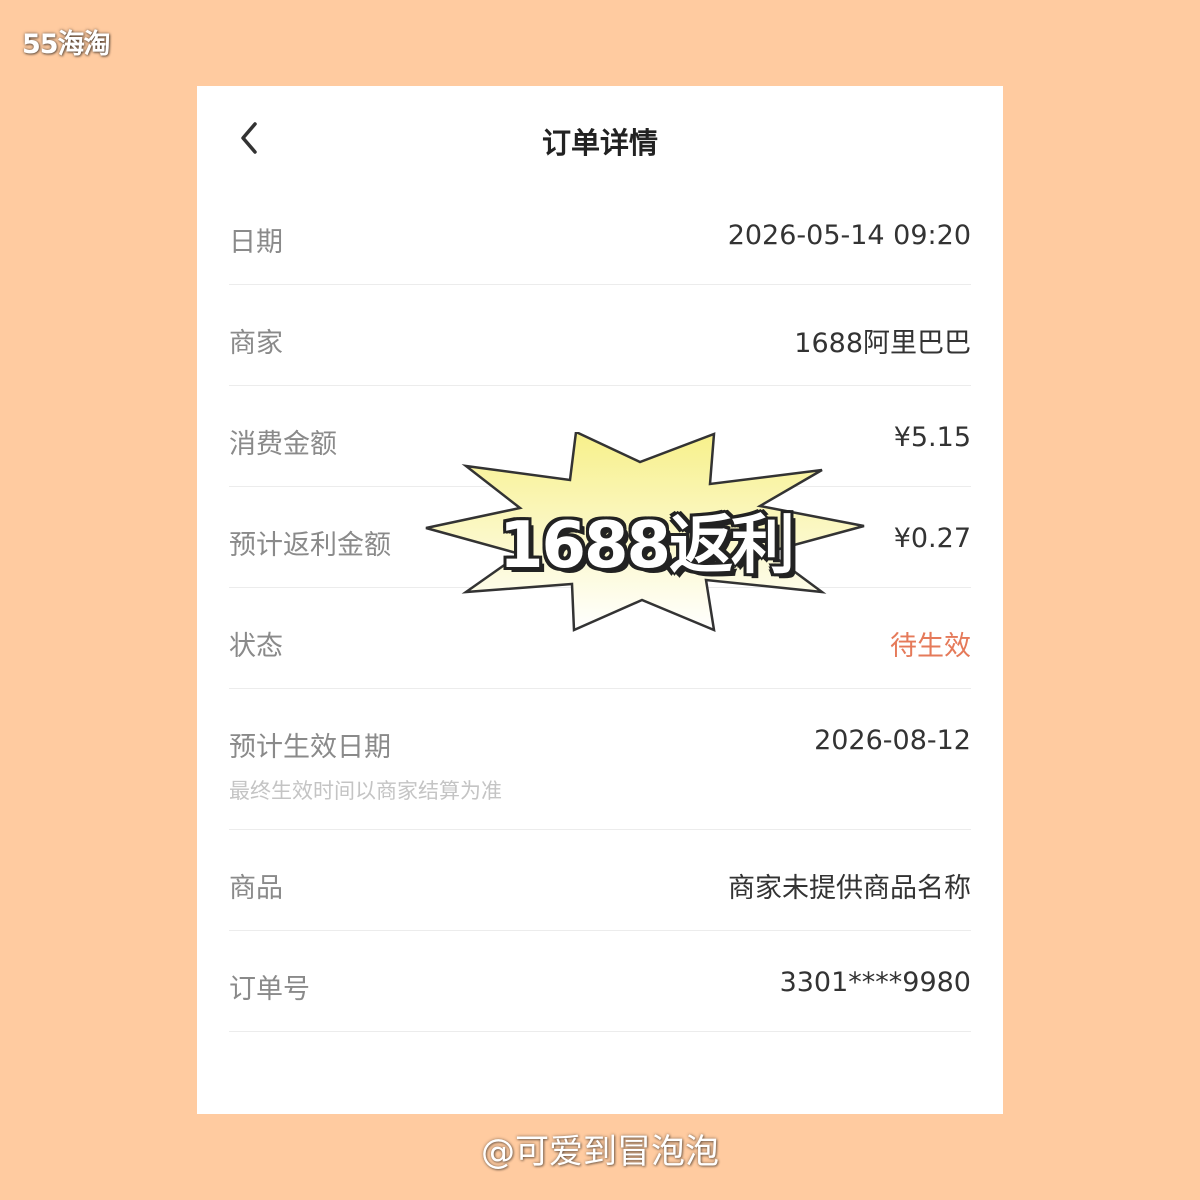 The height and width of the screenshot is (1200, 1200). Describe the element at coordinates (365, 791) in the screenshot. I see `row-hint: 最终生效时间以商家结算为准` at that location.